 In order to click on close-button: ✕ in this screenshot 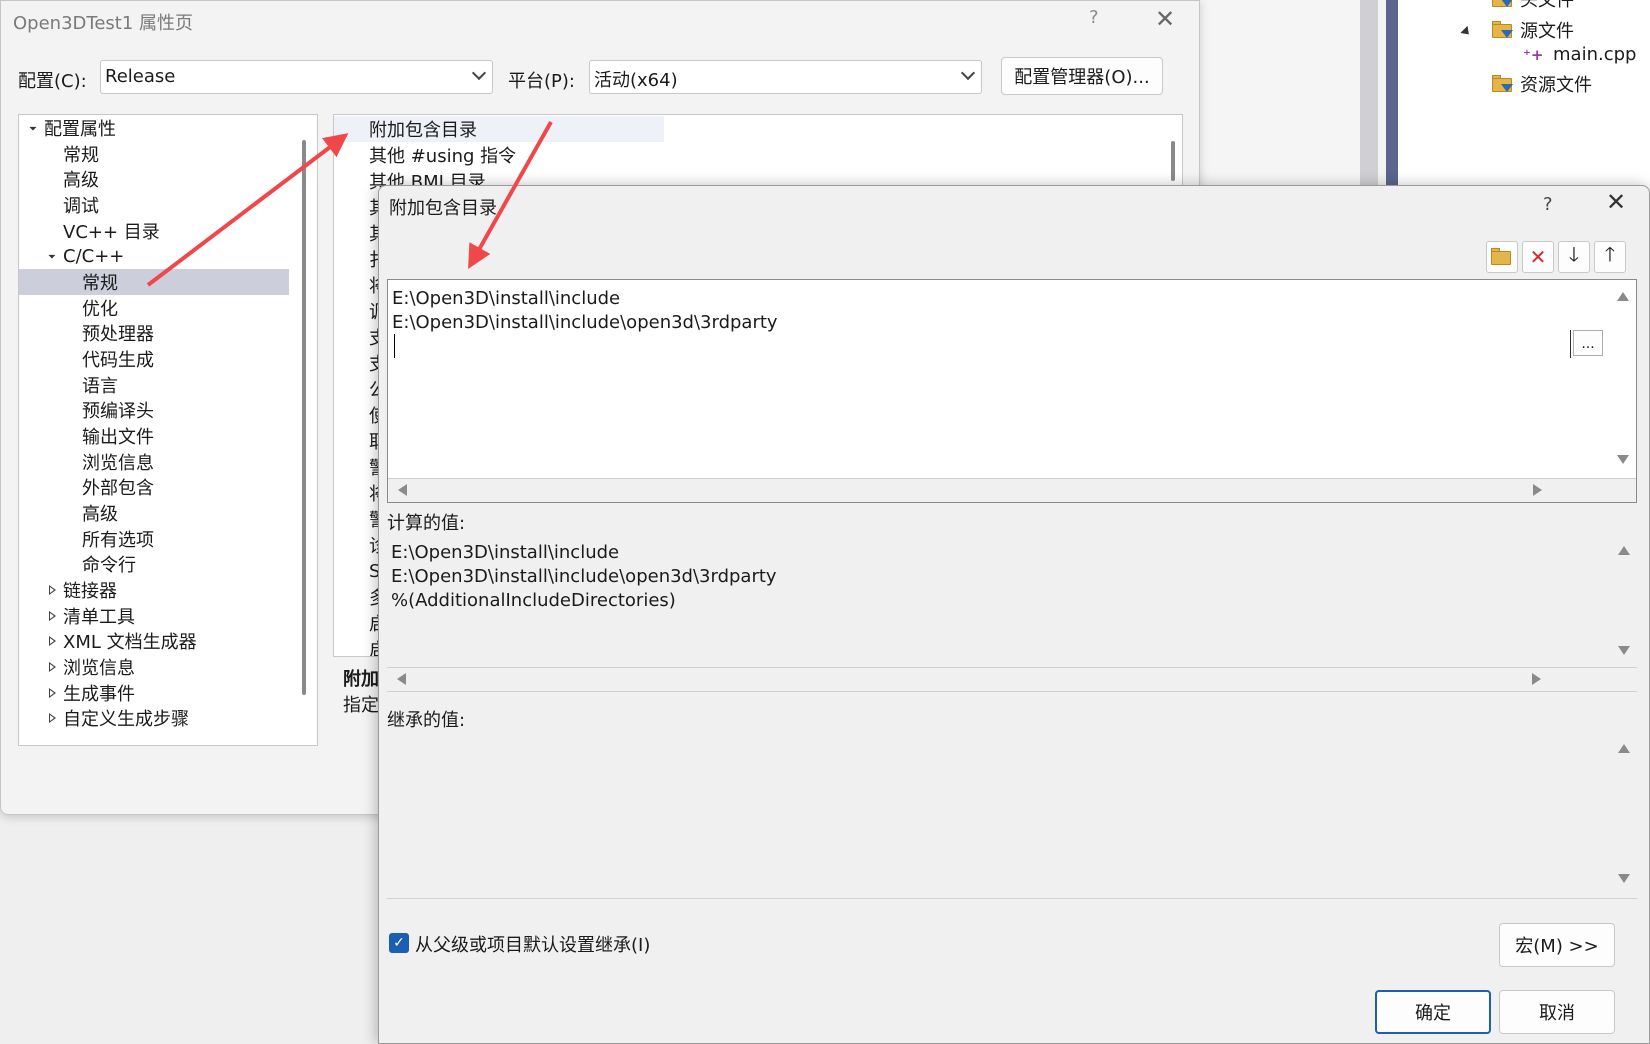, I will do `click(1165, 19)`.